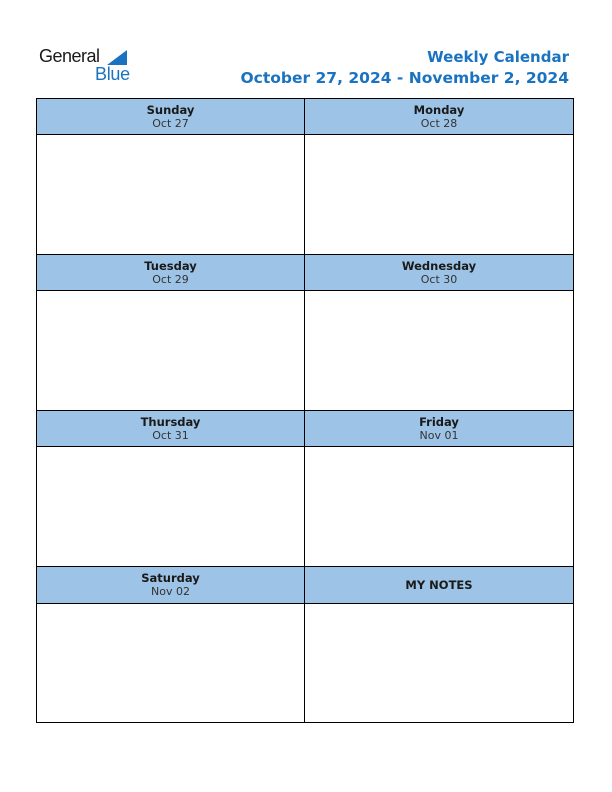 This screenshot has height=792, width=612. Describe the element at coordinates (498, 57) in the screenshot. I see `page-title: Weekly Calendar` at that location.